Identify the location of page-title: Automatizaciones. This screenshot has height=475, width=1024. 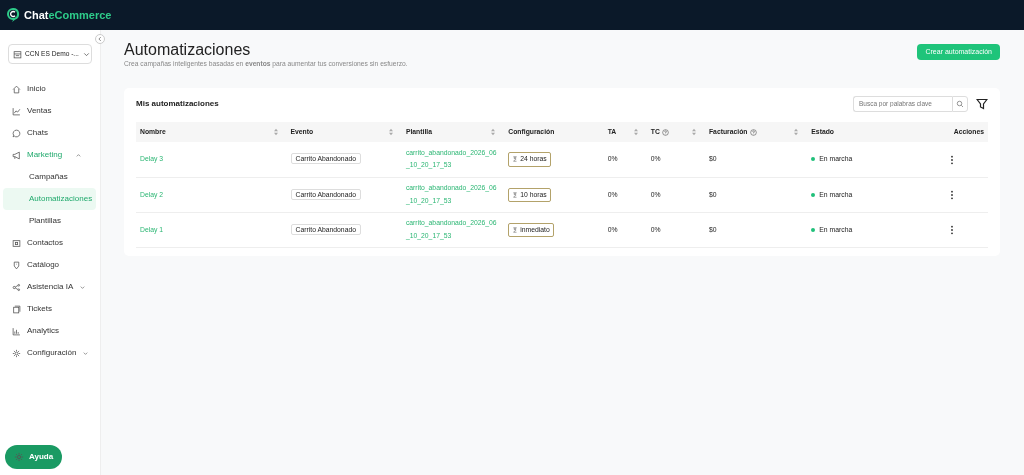
(188, 50).